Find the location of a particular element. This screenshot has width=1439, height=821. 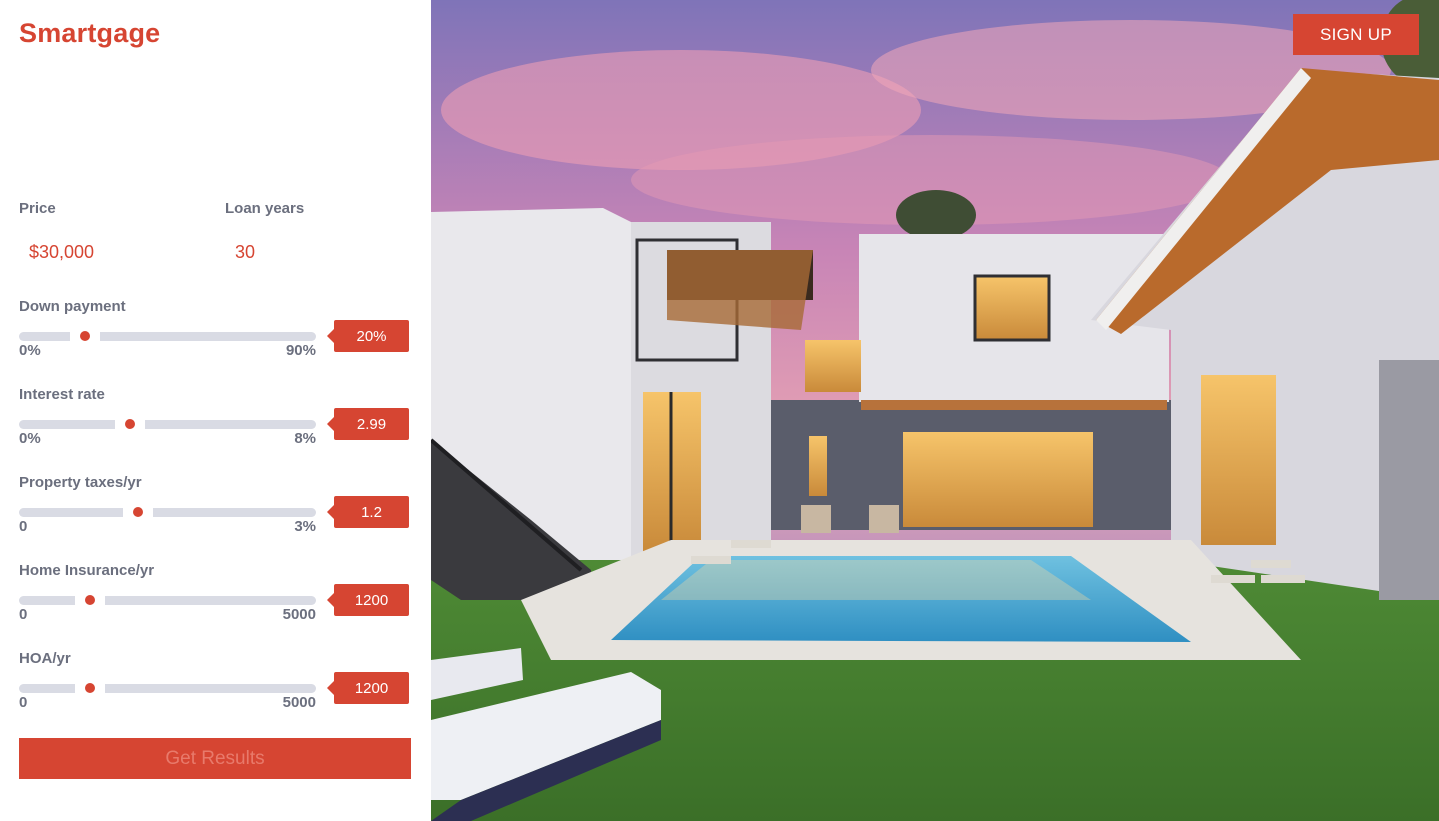

interest-rate-slider-group: Interest rate 0% 8% 2.99 is located at coordinates (215, 421).